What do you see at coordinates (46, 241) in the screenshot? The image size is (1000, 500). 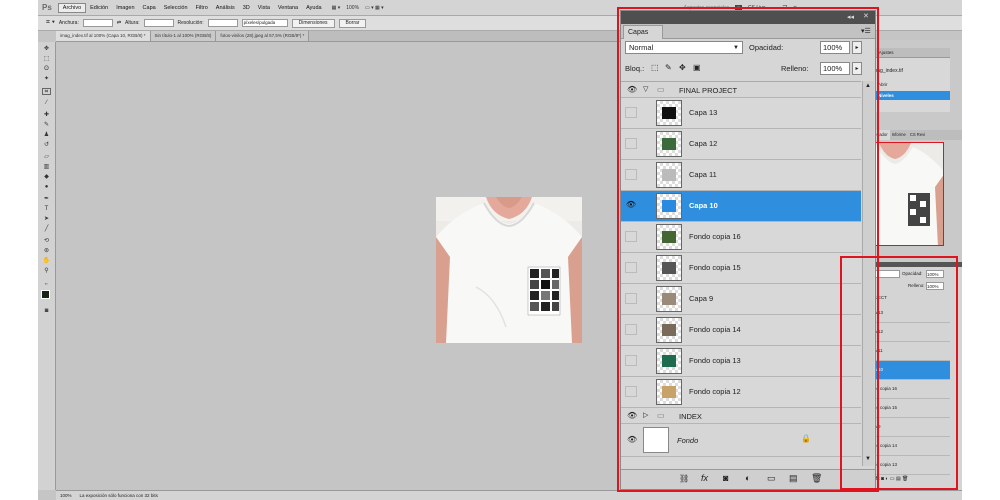 I see `3d-rotate-icon: ⟲` at bounding box center [46, 241].